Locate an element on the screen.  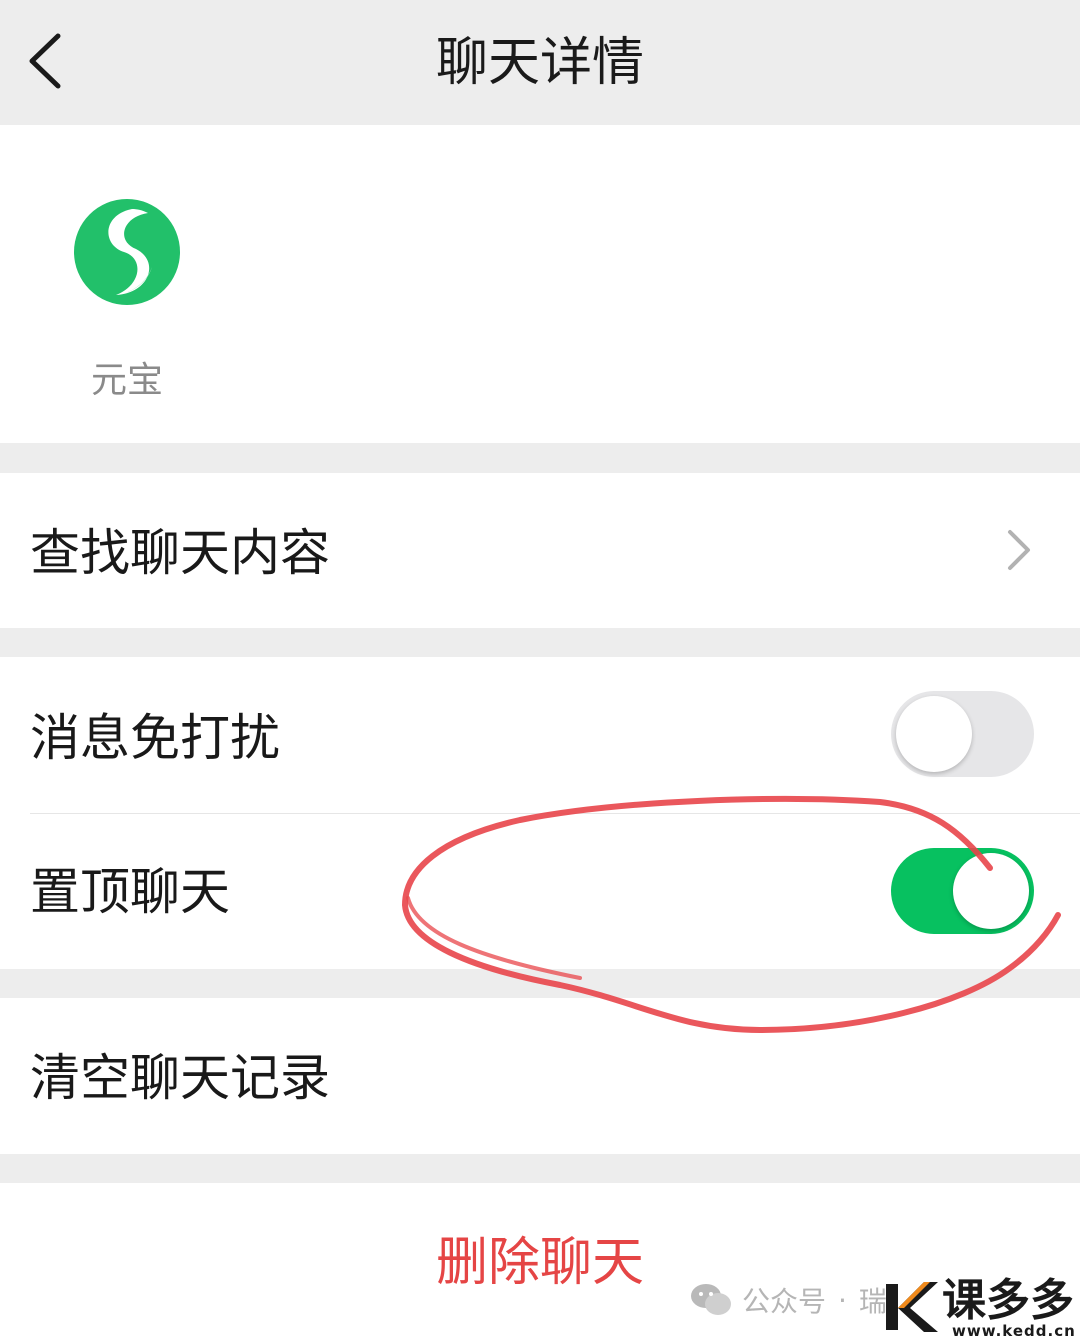
site-logo: 课多多 www.kedd.cn is located at coordinates (980, 1309).